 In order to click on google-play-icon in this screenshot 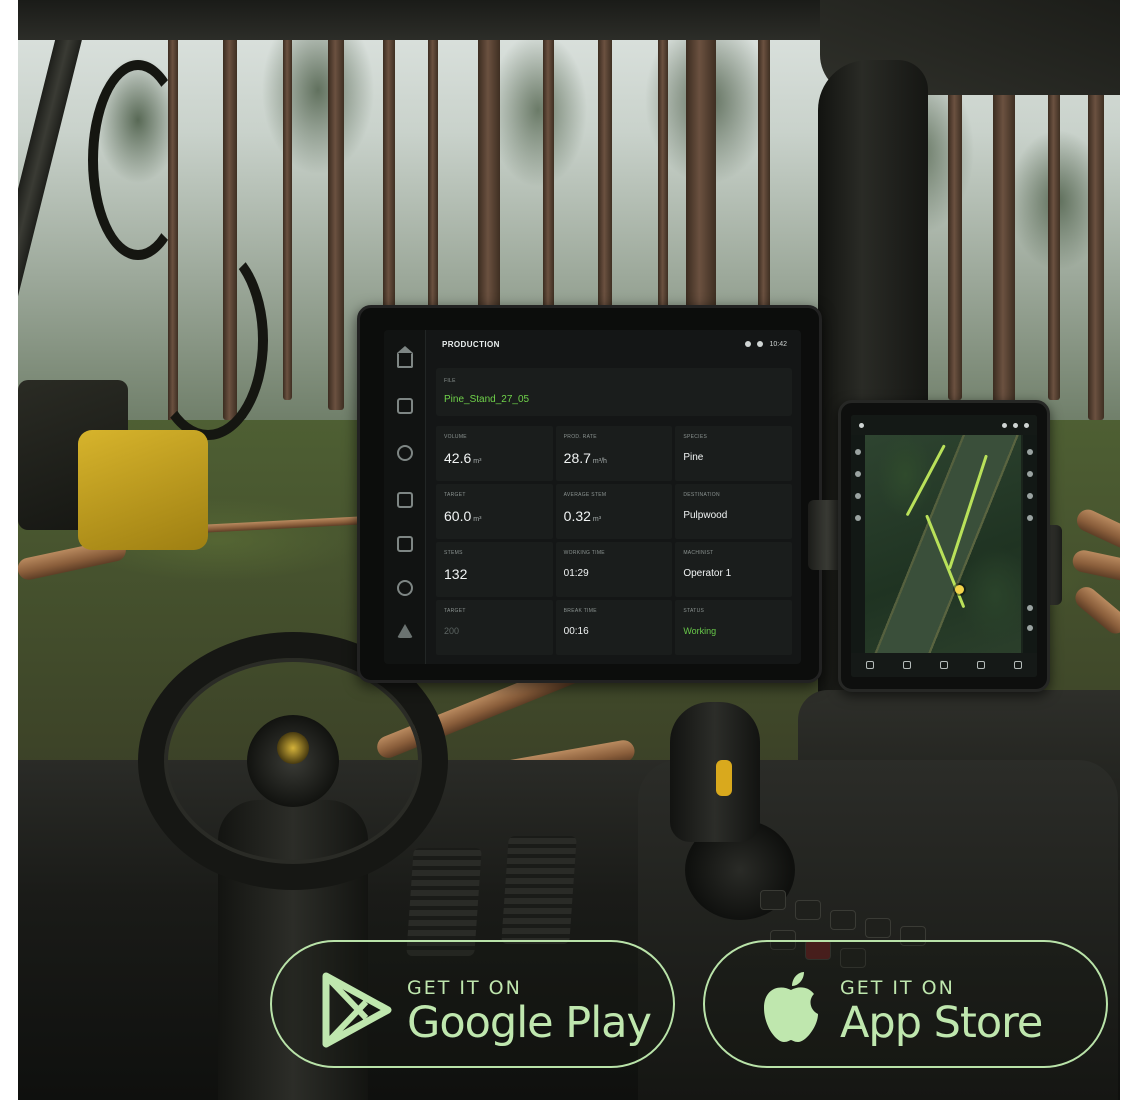, I will do `click(357, 1010)`.